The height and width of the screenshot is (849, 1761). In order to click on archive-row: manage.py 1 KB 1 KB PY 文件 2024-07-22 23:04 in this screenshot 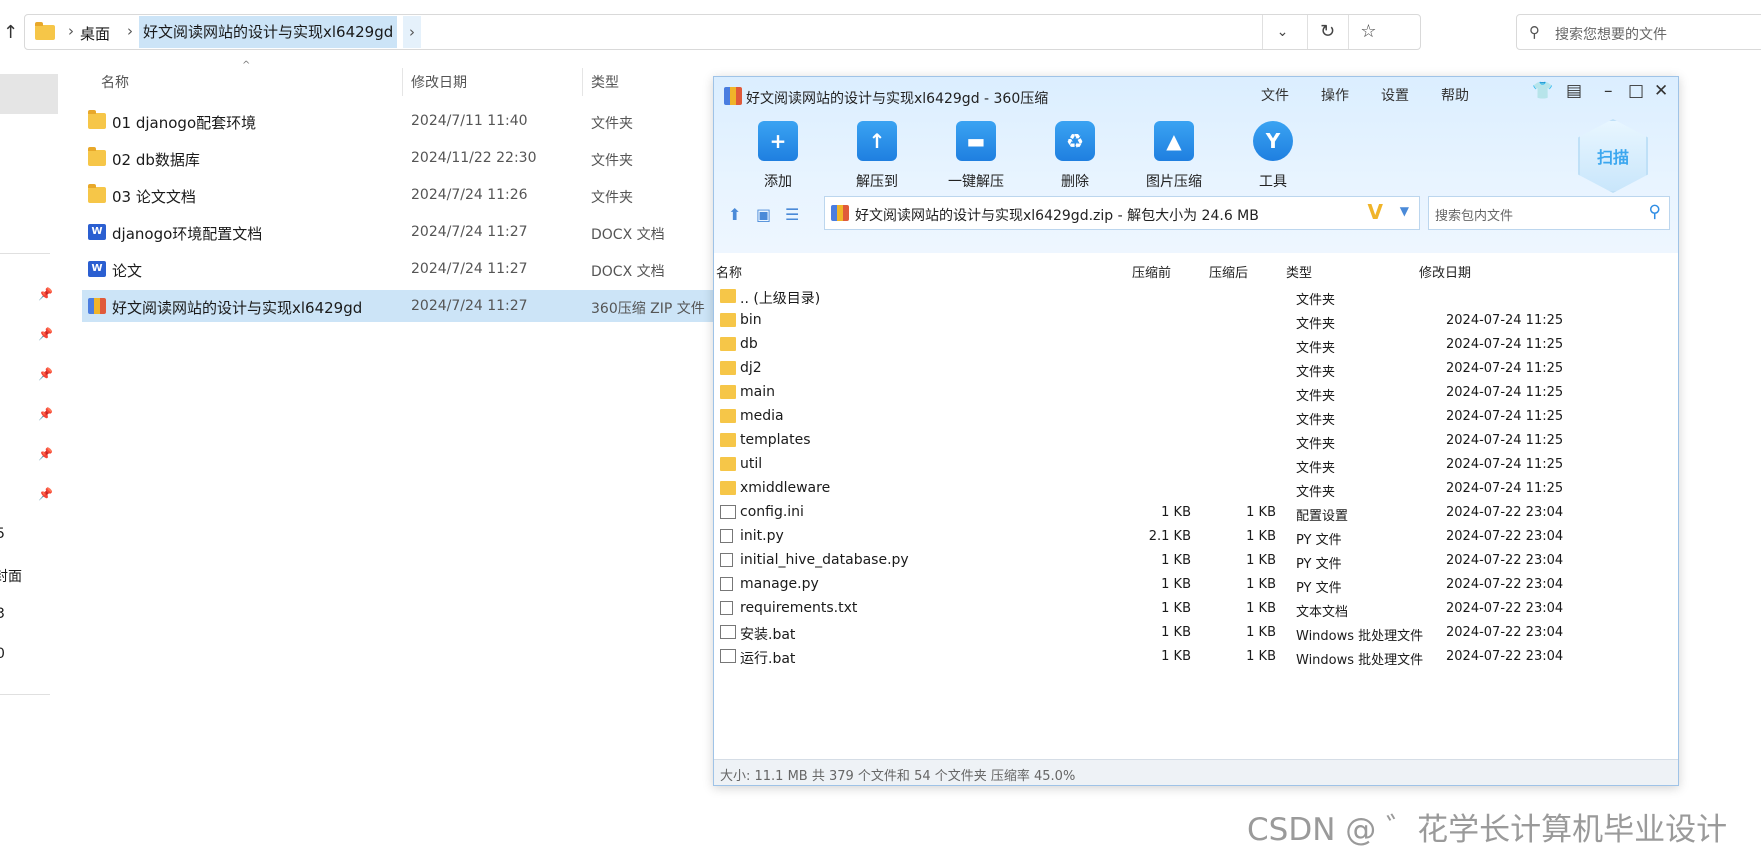, I will do `click(1196, 585)`.